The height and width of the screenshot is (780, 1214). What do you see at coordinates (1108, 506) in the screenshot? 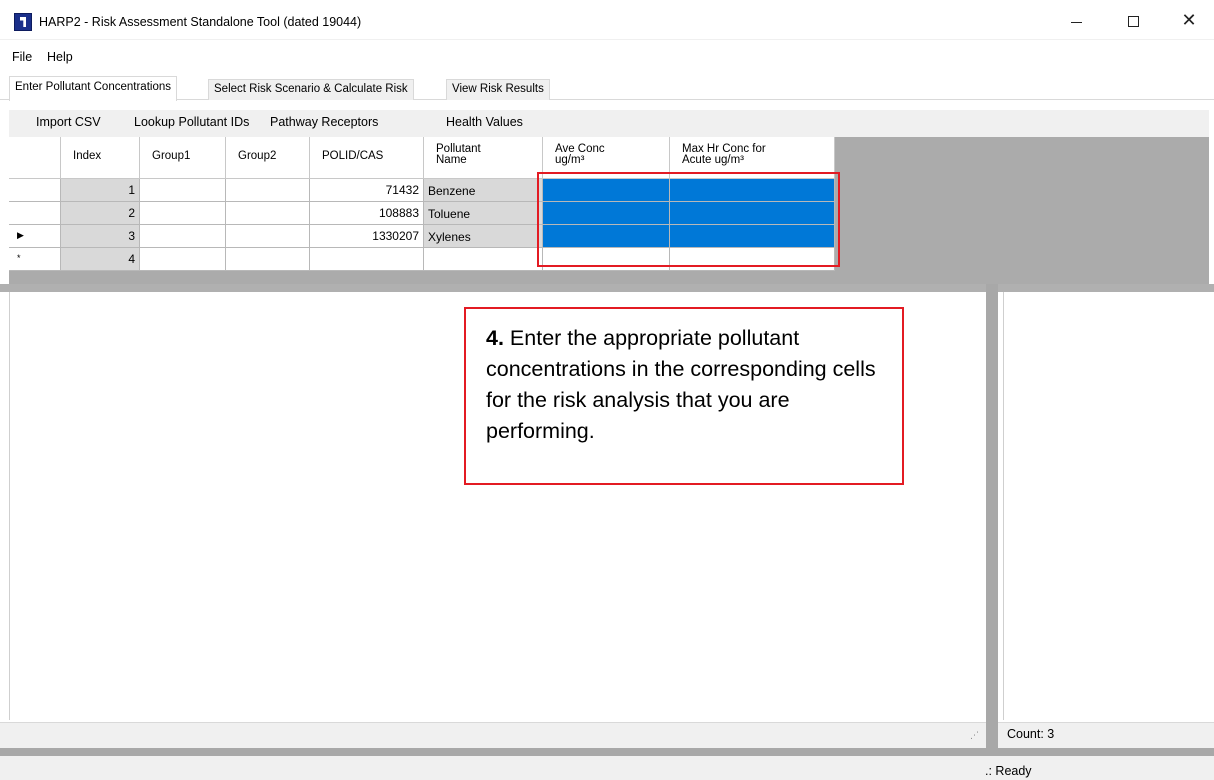
I see `right-pane` at bounding box center [1108, 506].